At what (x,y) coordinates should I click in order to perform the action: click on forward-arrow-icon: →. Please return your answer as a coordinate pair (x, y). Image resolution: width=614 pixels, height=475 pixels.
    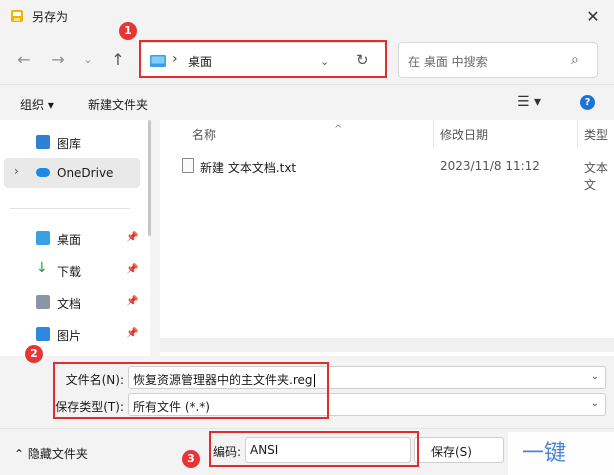
    Looking at the image, I should click on (58, 59).